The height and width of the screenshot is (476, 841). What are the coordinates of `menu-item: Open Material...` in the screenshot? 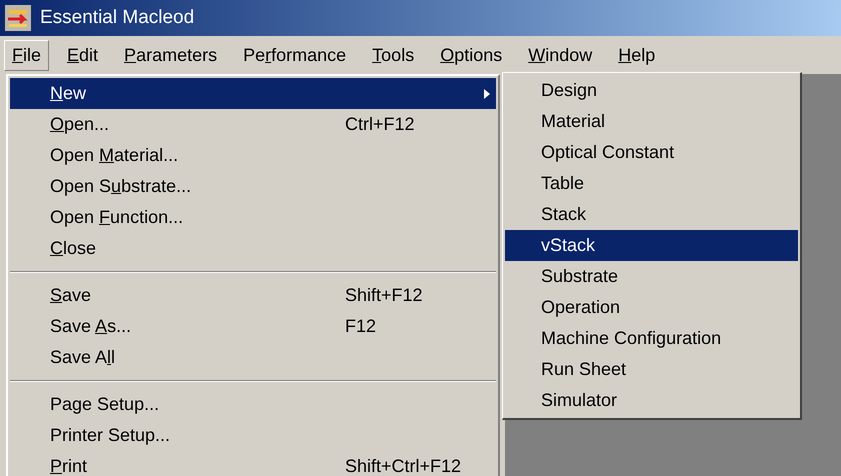 It's located at (253, 155).